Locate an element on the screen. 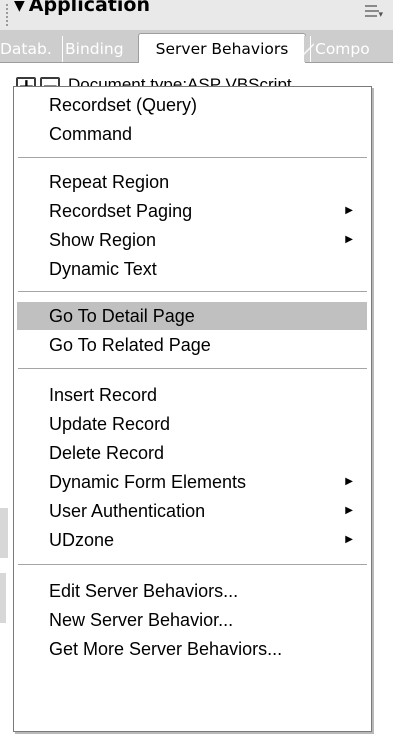 The width and height of the screenshot is (393, 740). menu-item-command: Command is located at coordinates (192, 134).